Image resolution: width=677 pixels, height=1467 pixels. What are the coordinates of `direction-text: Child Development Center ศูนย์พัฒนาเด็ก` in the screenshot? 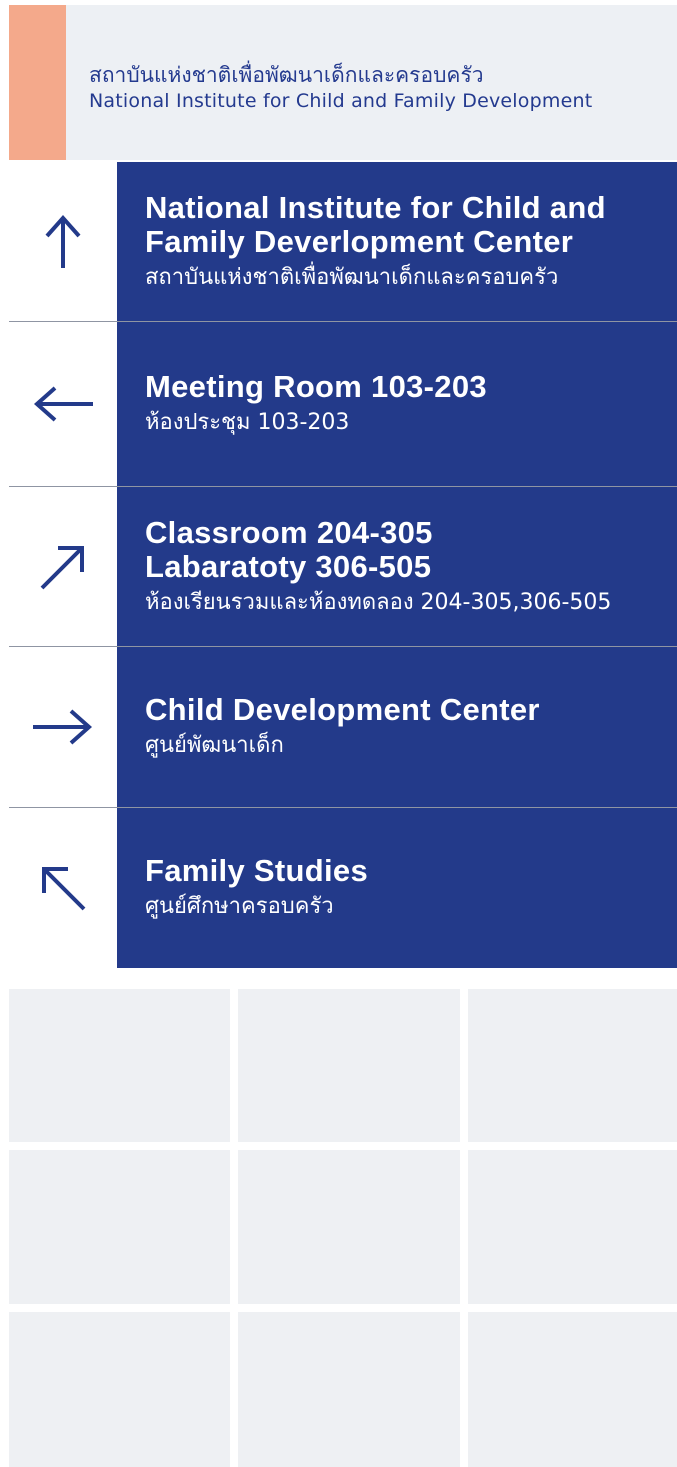 It's located at (397, 727).